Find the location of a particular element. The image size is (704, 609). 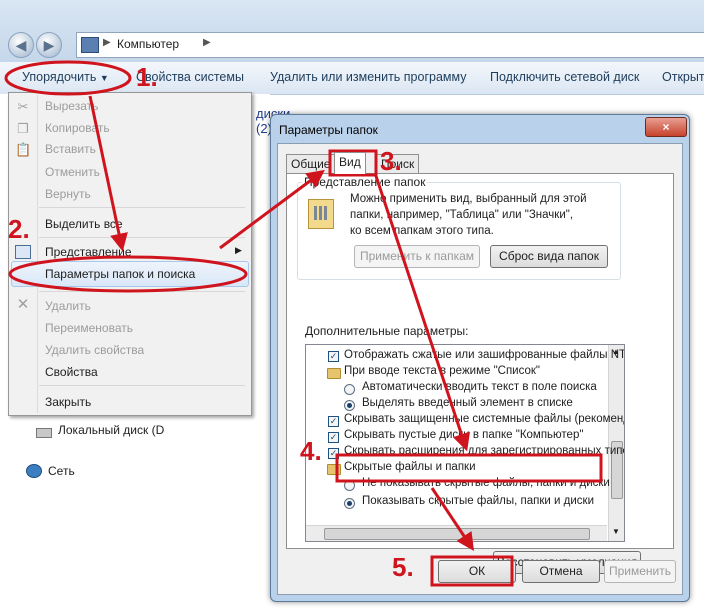

show-hidden-highlight is located at coordinates (469, 468).